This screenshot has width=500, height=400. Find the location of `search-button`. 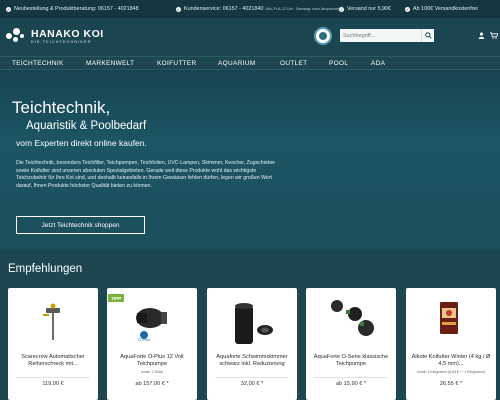

search-button is located at coordinates (427, 35).